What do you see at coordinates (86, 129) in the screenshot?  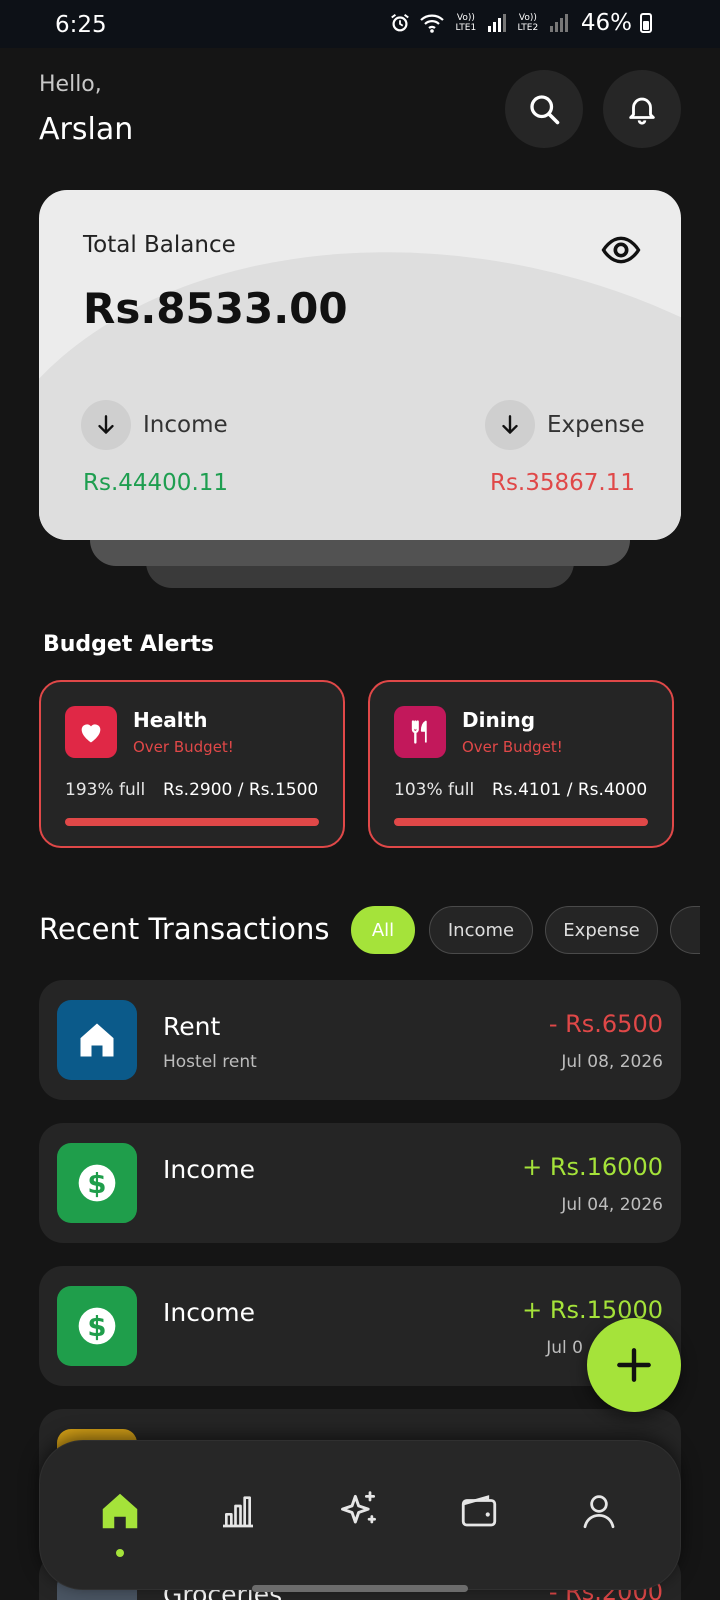 I see `user-name: Arslan` at bounding box center [86, 129].